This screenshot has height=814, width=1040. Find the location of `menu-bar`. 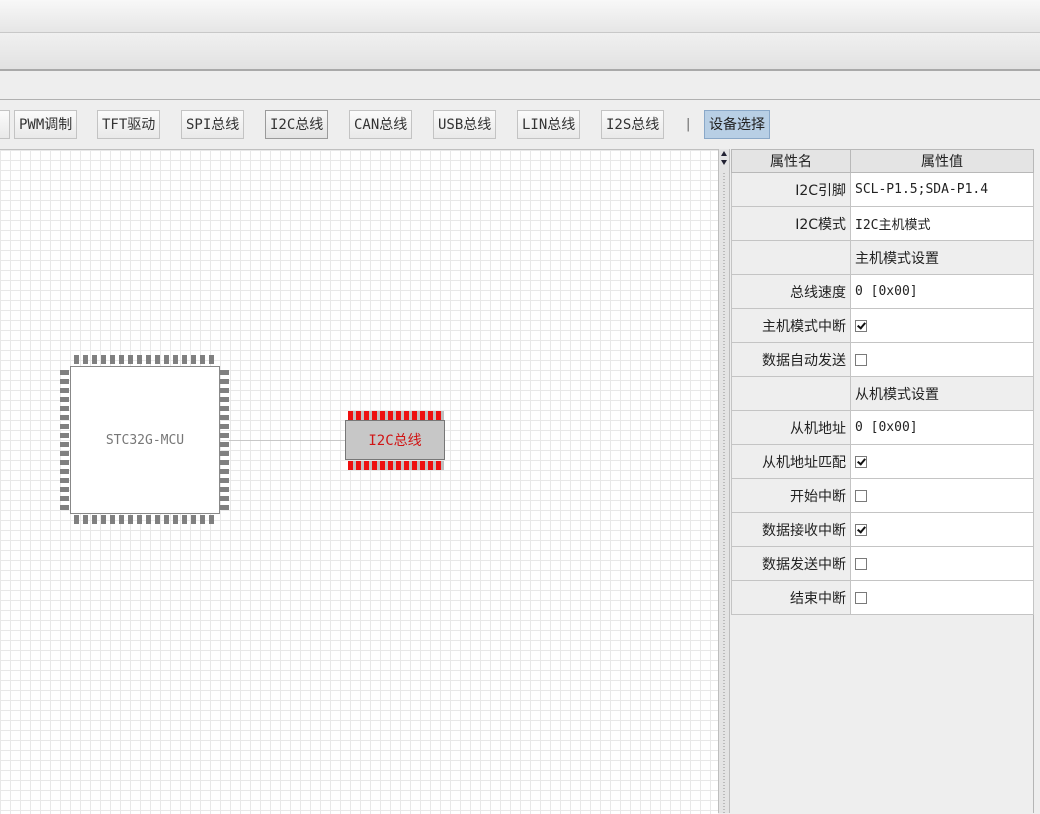

menu-bar is located at coordinates (520, 52).